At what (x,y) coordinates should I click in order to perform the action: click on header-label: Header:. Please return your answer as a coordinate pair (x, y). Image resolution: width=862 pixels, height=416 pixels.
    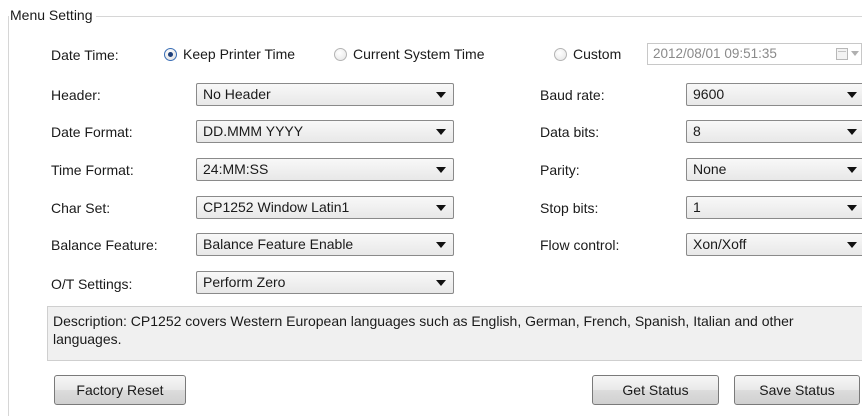
    Looking at the image, I should click on (76, 95).